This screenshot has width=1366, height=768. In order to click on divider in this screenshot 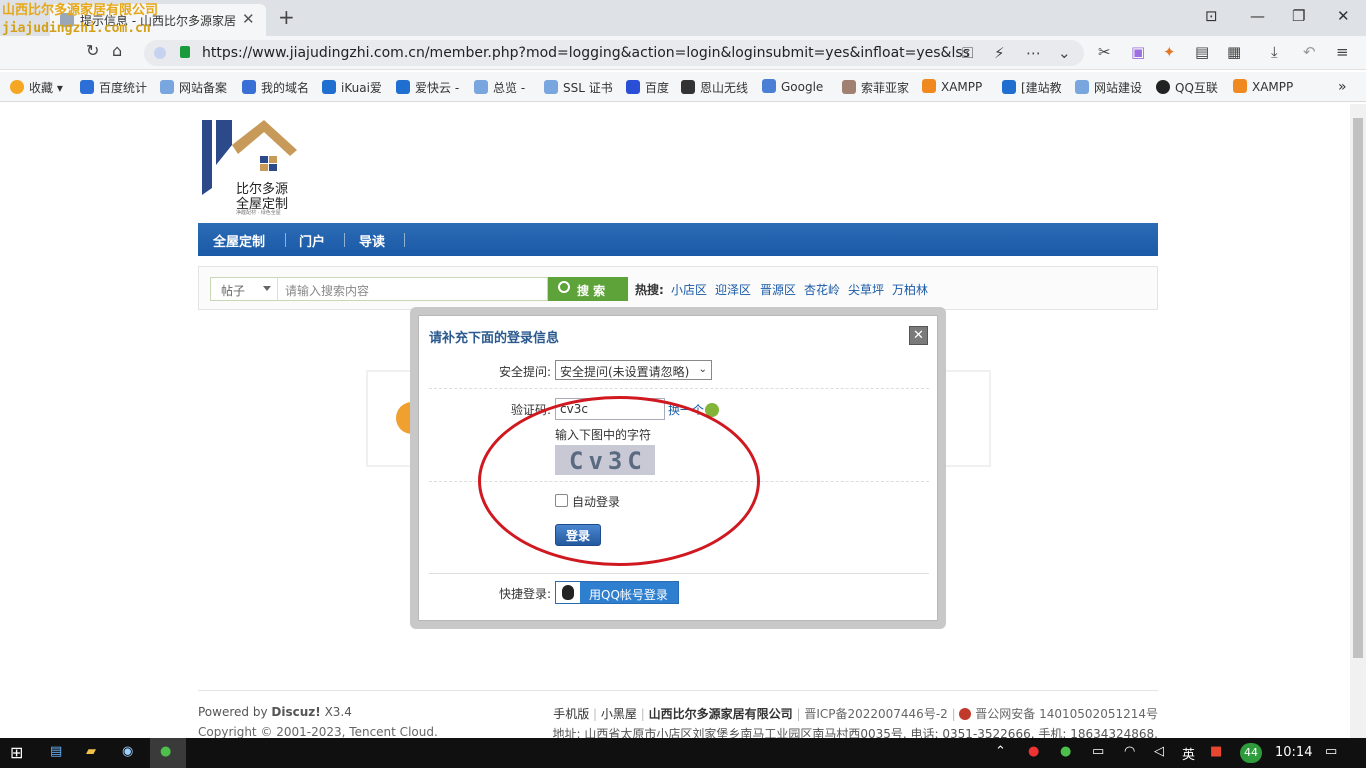, I will do `click(679, 573)`.